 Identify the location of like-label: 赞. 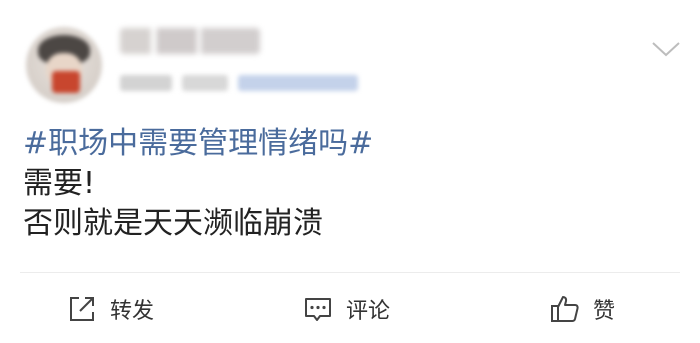
(604, 311).